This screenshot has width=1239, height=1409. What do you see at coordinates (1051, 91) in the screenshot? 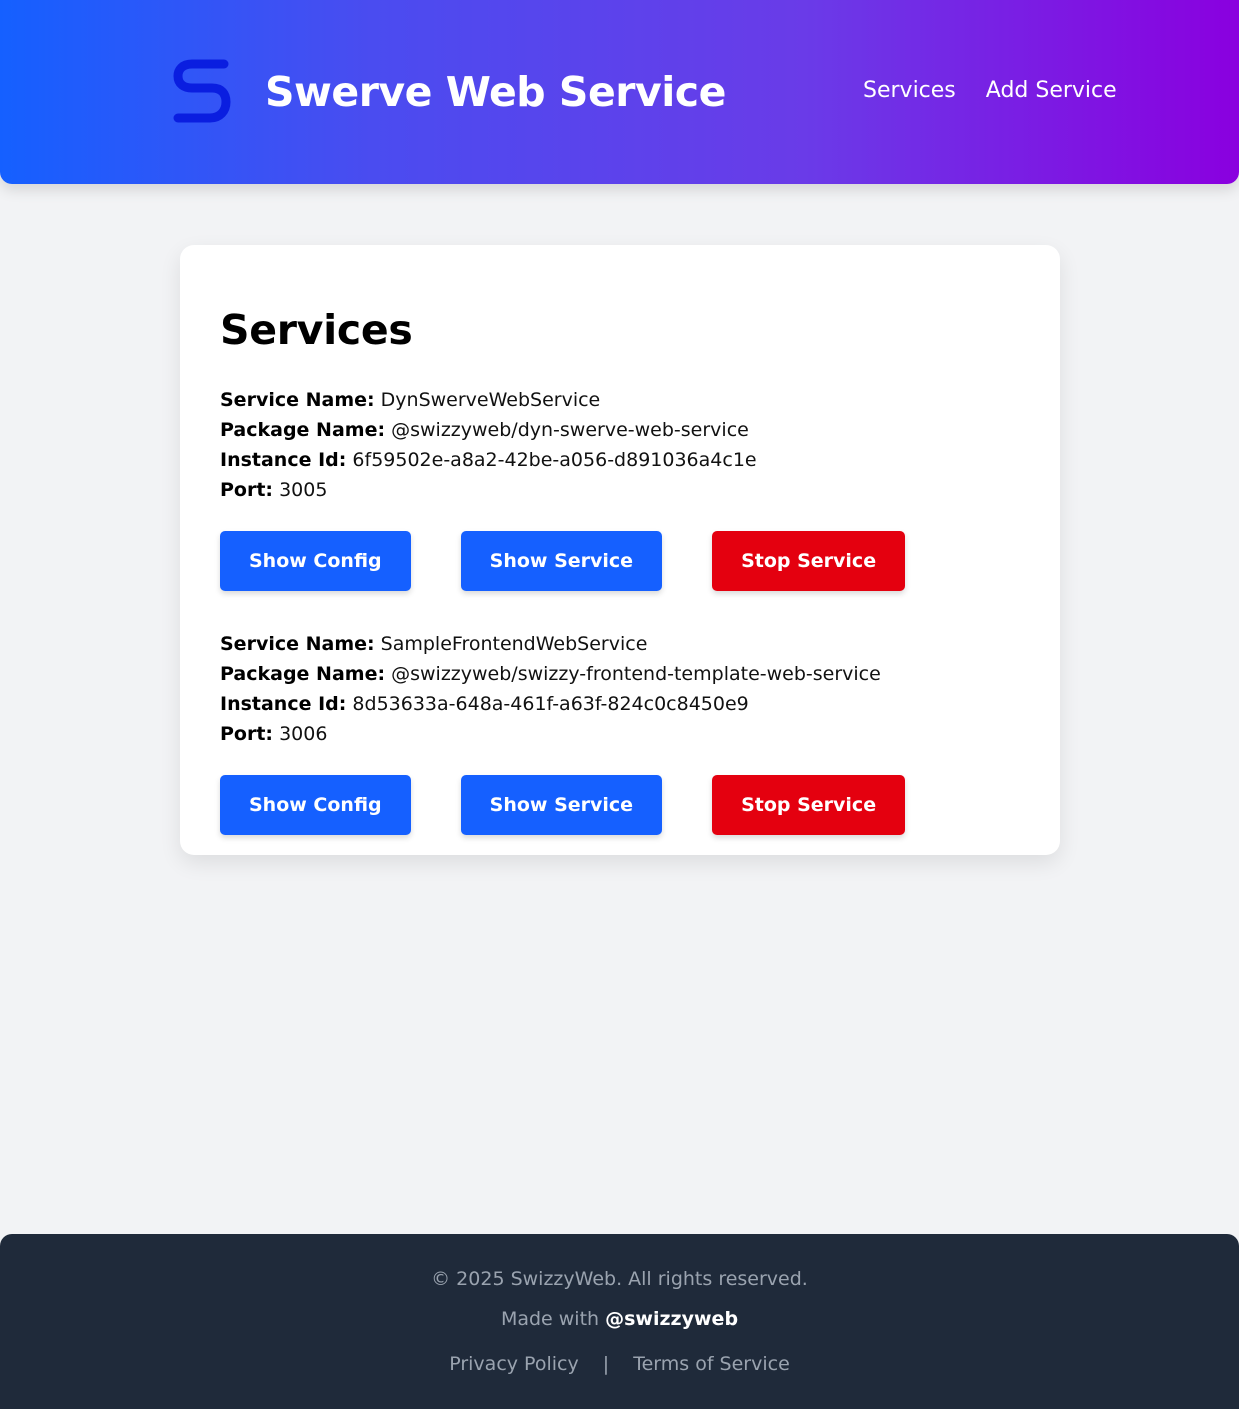
I see `nav-link-add-service: Add Service` at bounding box center [1051, 91].